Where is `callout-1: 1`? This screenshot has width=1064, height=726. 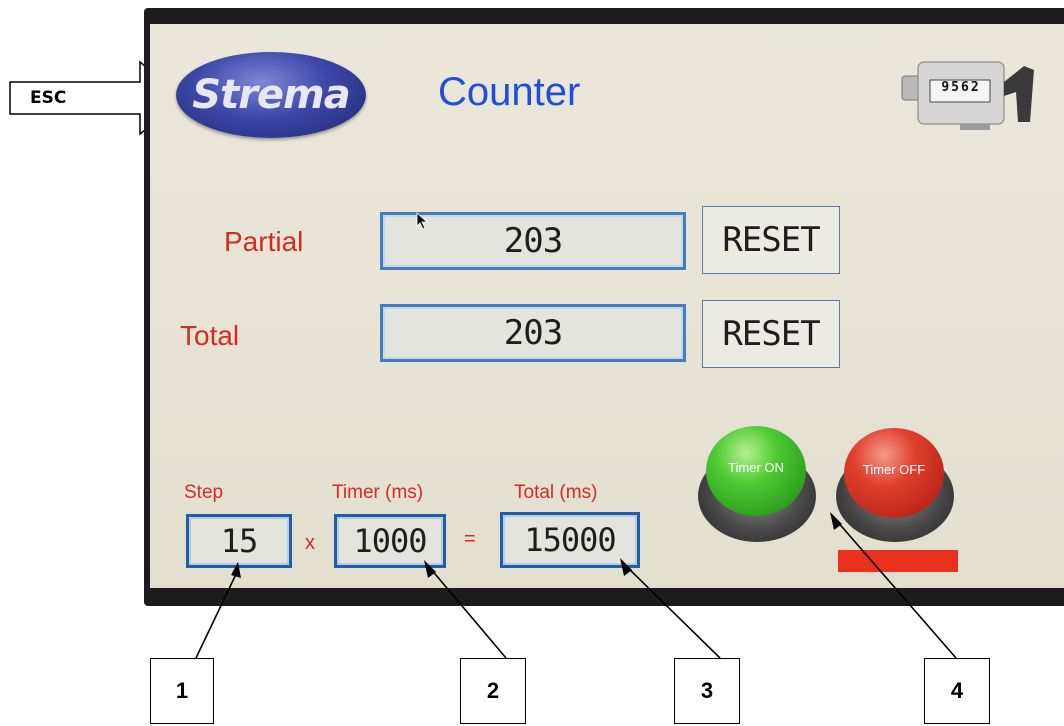
callout-1: 1 is located at coordinates (182, 691).